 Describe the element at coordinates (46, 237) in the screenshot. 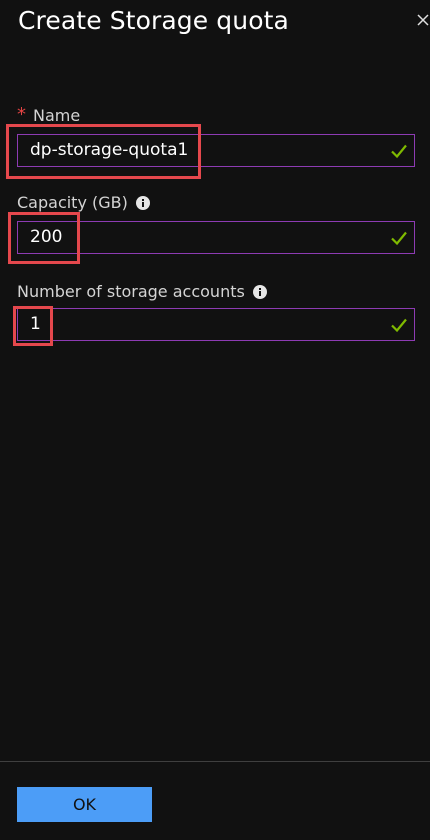

I see `capacity-input-value: 200` at that location.